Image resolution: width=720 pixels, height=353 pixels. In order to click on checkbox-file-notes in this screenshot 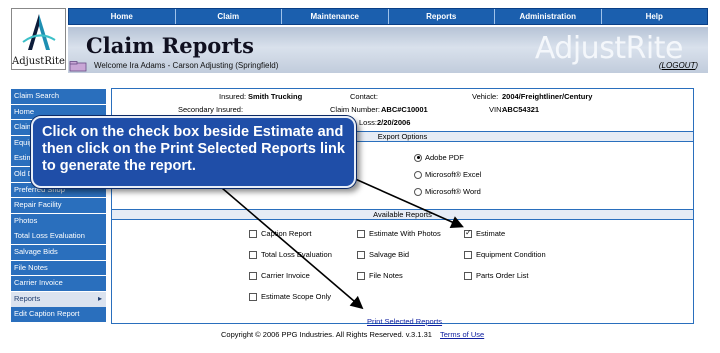, I will do `click(361, 275)`.